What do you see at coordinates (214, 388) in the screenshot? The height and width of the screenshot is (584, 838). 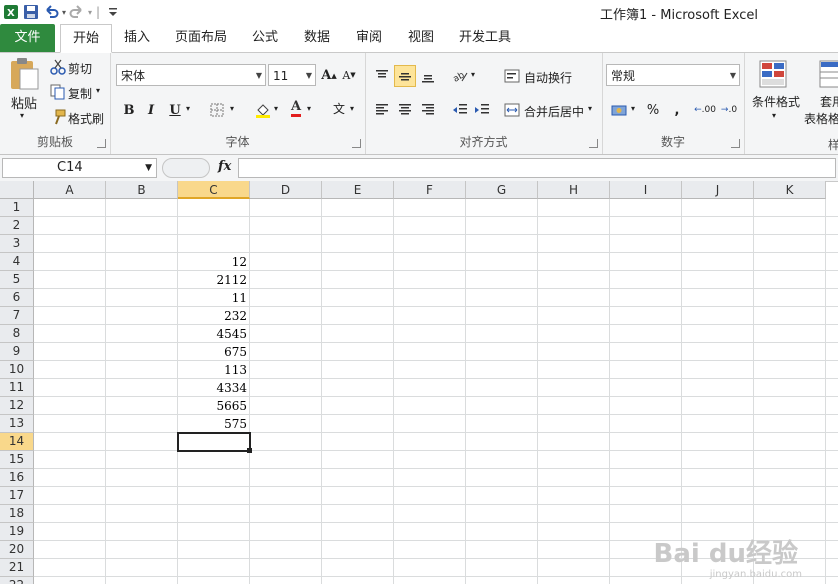 I see `cell-c11: 4334` at bounding box center [214, 388].